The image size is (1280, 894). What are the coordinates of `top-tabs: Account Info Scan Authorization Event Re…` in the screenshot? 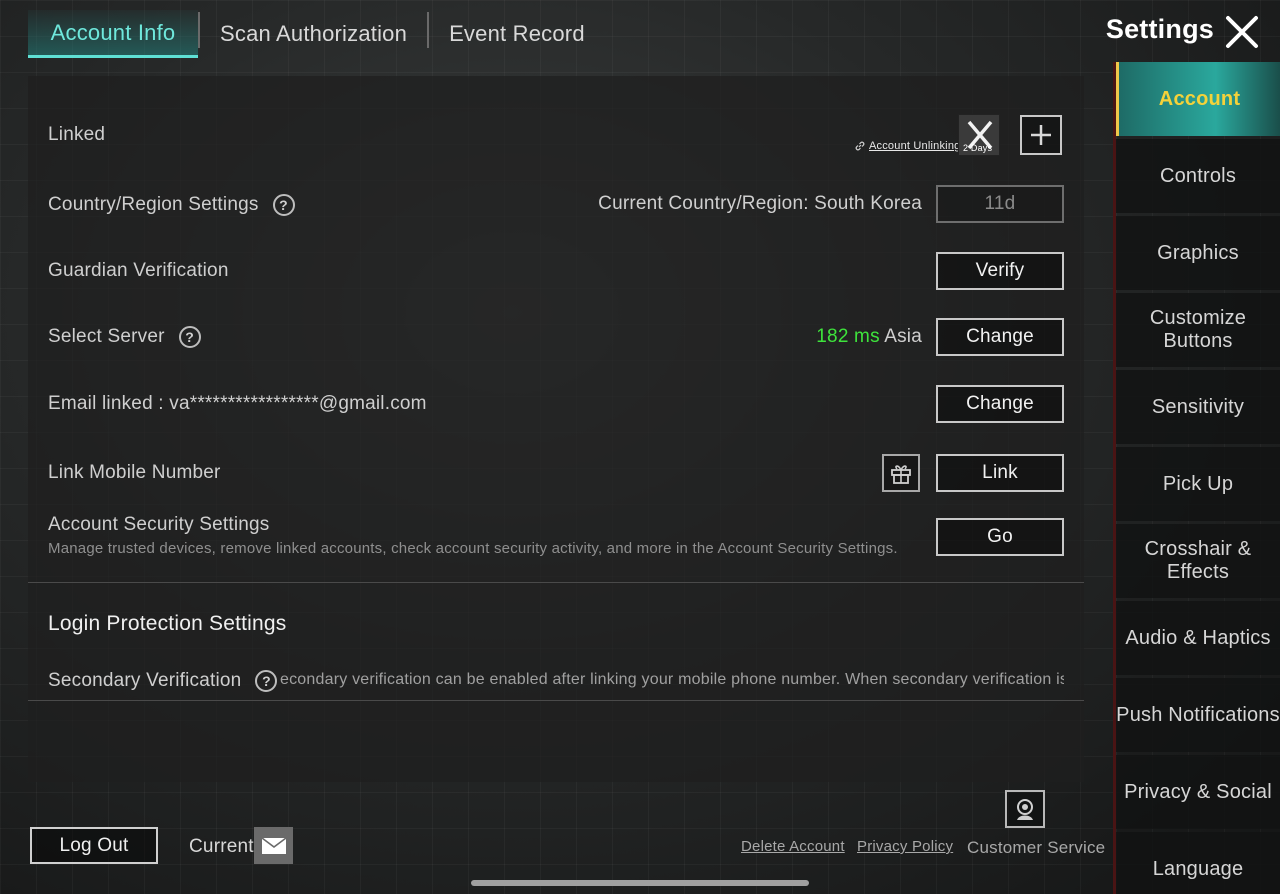 It's located at (316, 34).